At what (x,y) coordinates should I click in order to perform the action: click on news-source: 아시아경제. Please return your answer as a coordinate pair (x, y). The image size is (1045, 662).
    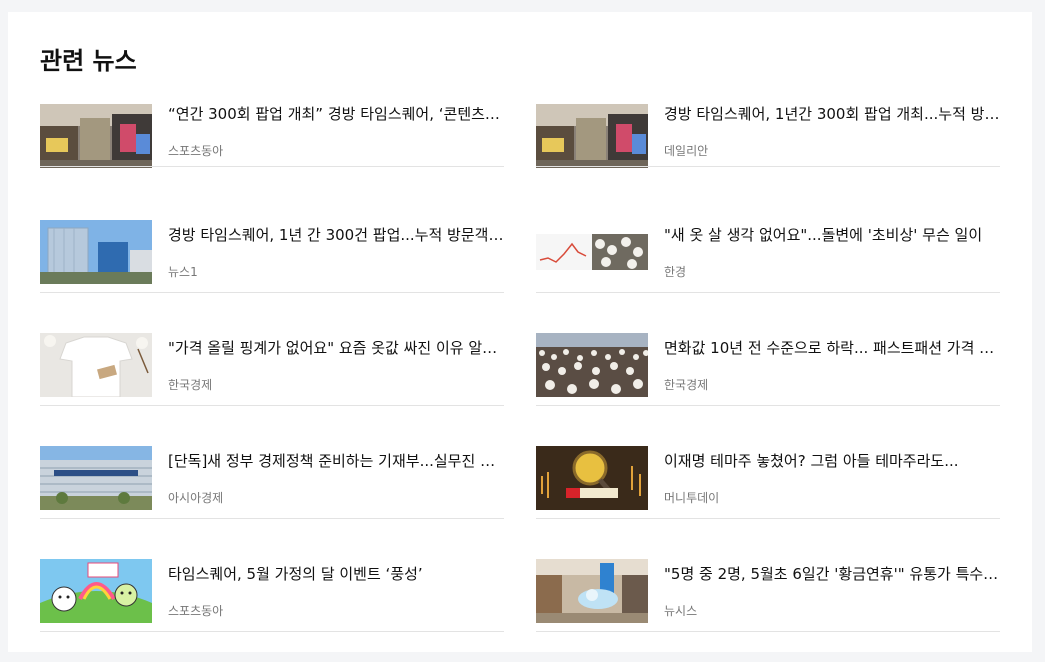
    Looking at the image, I should click on (196, 498).